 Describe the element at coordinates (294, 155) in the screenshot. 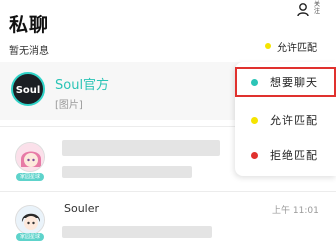

I see `menu-item-label: 拒绝匹配` at that location.